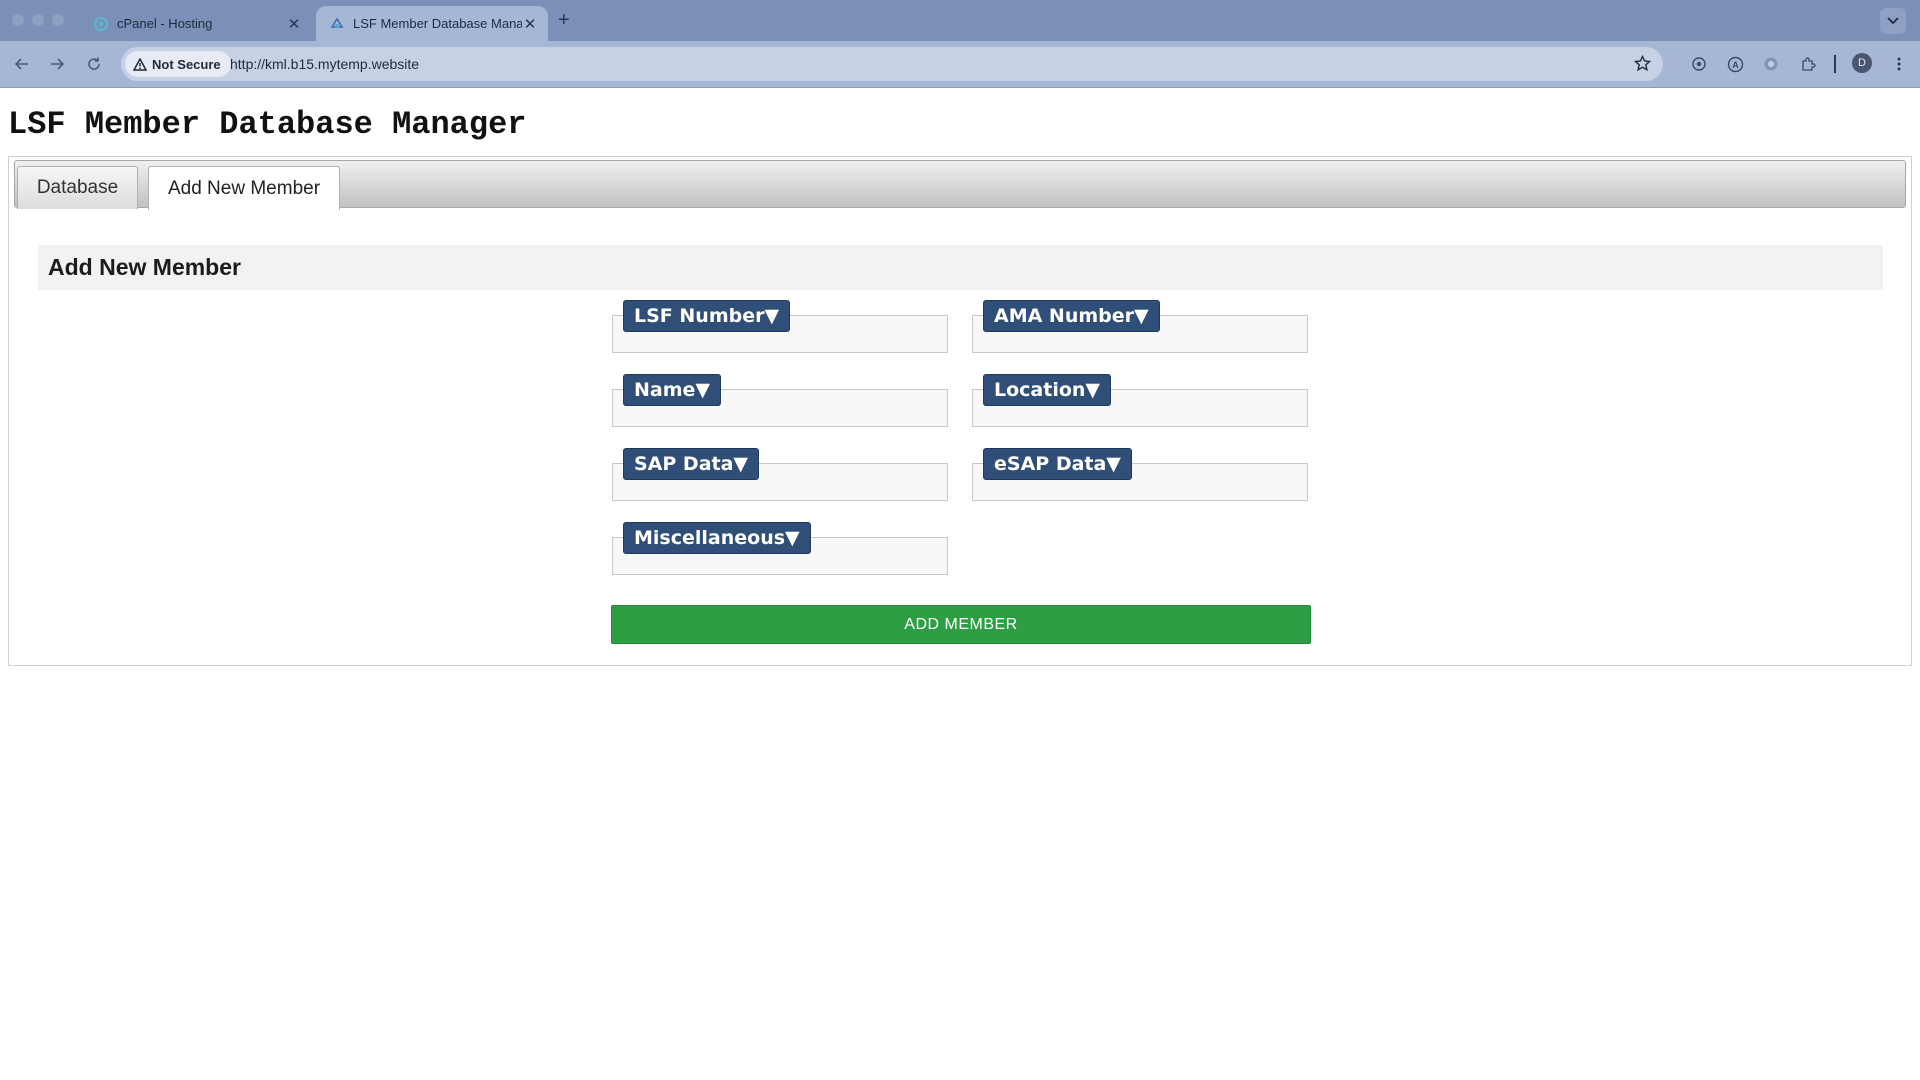 This screenshot has height=1080, width=1920. Describe the element at coordinates (1862, 63) in the screenshot. I see `profile-avatar: D` at that location.